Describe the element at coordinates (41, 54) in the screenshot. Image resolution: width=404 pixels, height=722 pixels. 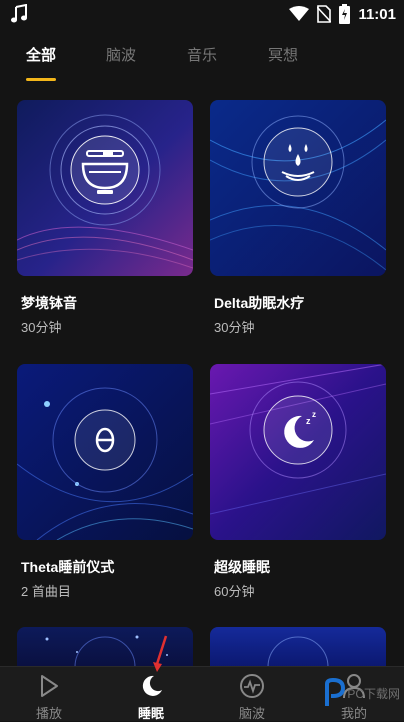
I see `tab-all: 全部` at that location.